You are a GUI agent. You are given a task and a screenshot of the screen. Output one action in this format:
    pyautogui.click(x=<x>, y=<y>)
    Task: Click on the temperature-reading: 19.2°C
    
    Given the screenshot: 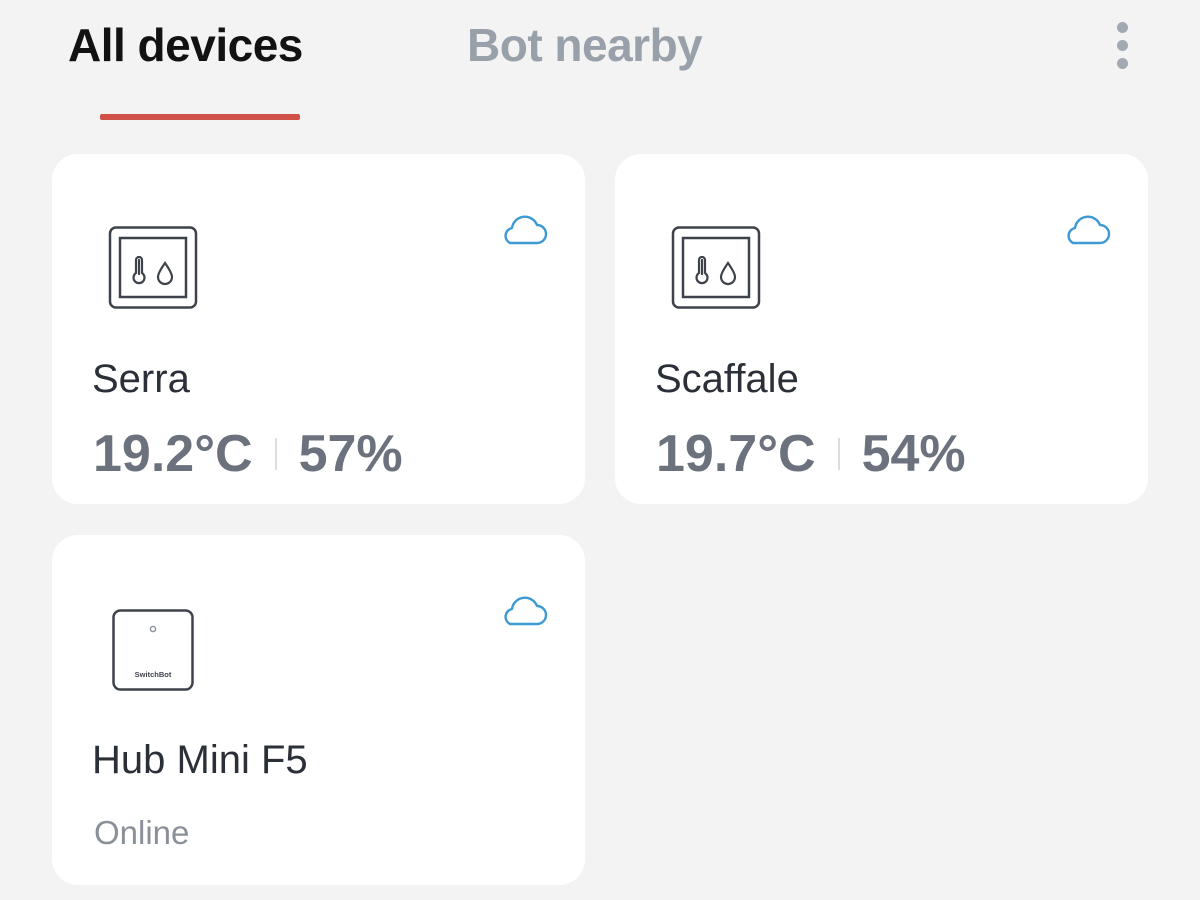 What is the action you would take?
    pyautogui.click(x=173, y=454)
    